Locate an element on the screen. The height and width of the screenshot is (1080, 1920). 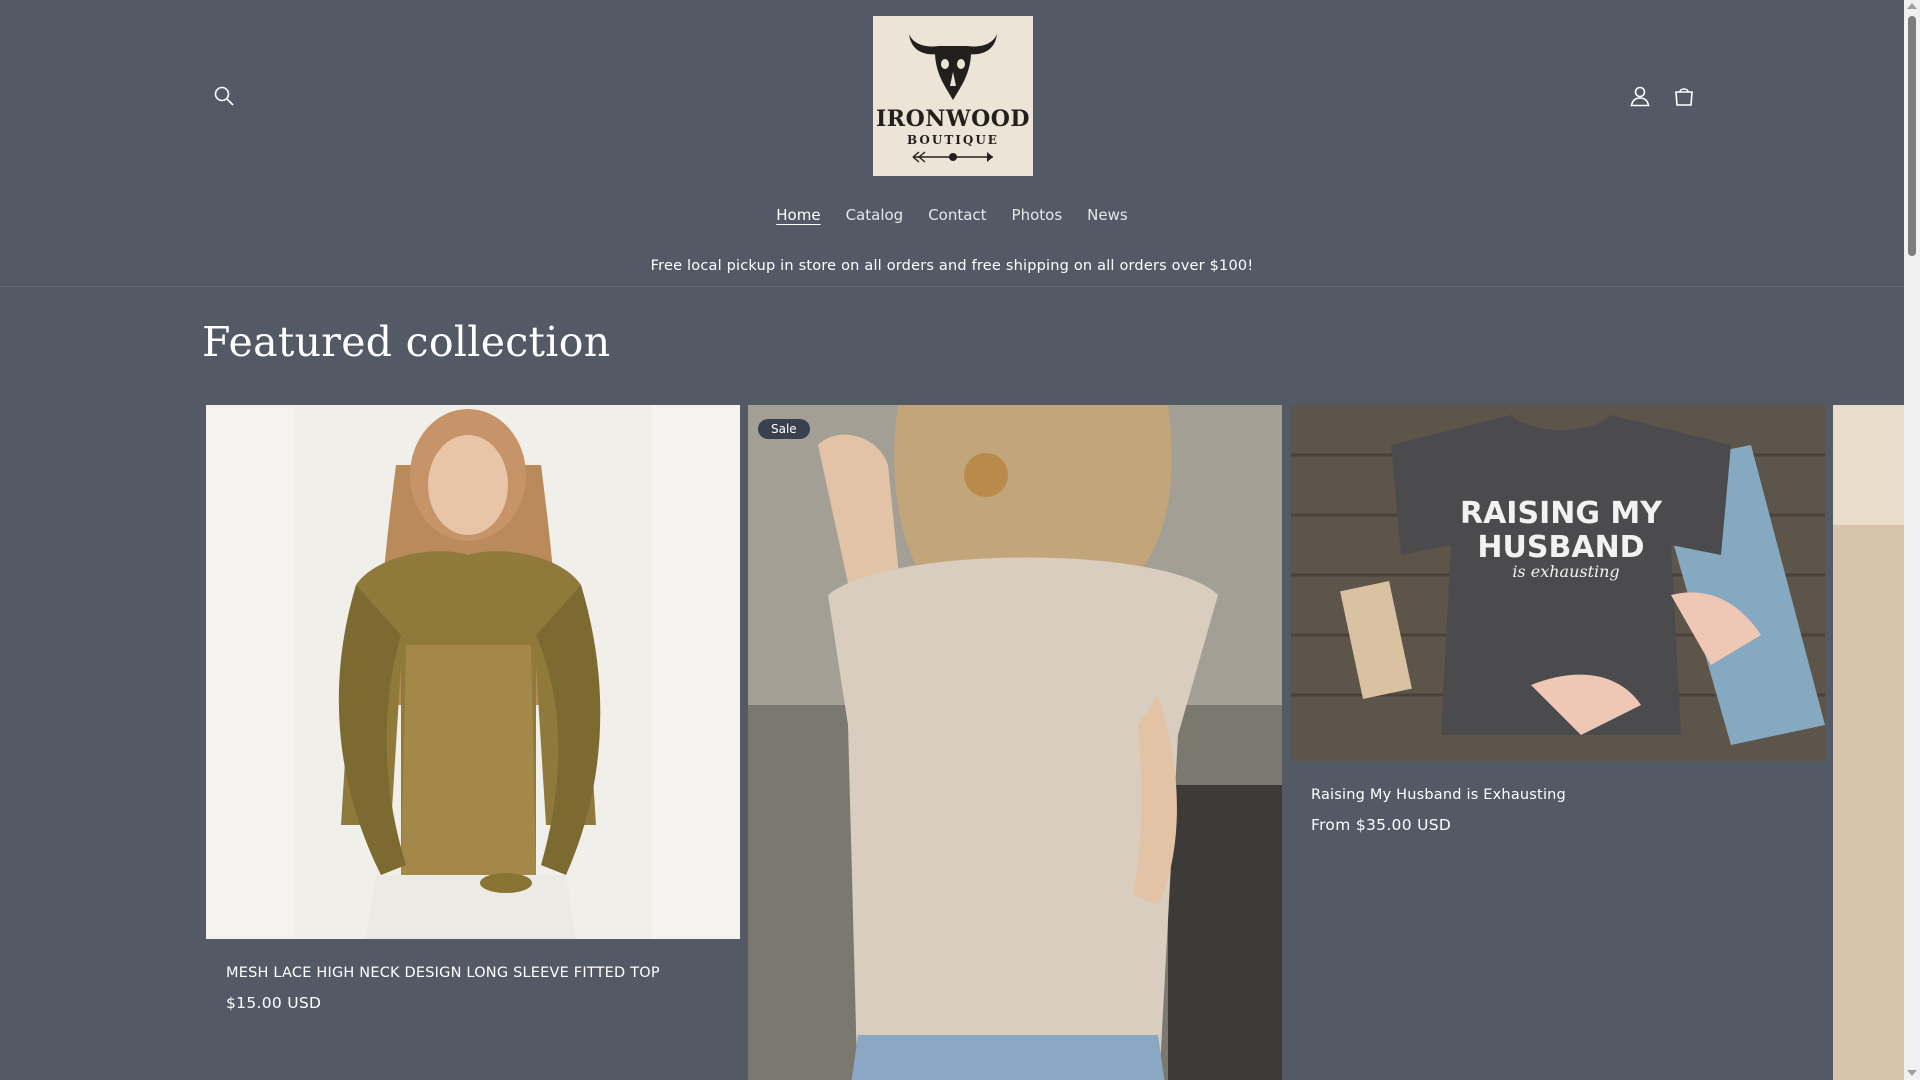
scroll-thumb is located at coordinates (1912, 136).